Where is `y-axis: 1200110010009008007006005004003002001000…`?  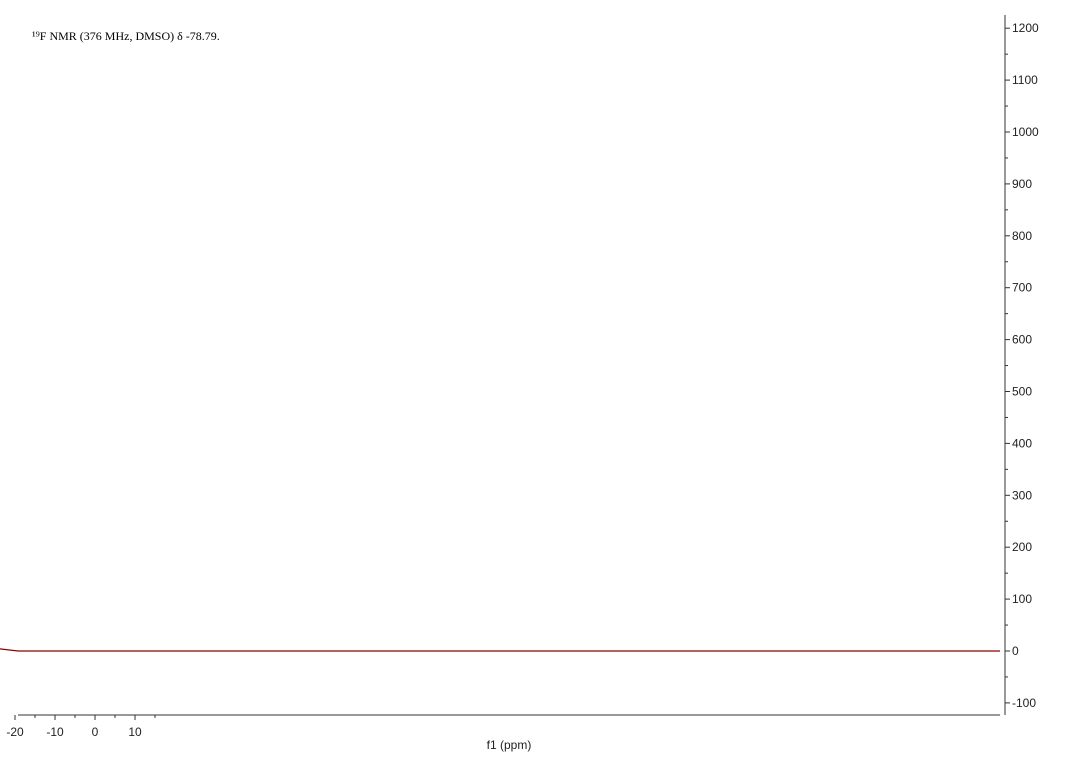 y-axis: 1200110010009008007006005004003002001000… is located at coordinates (1021, 365).